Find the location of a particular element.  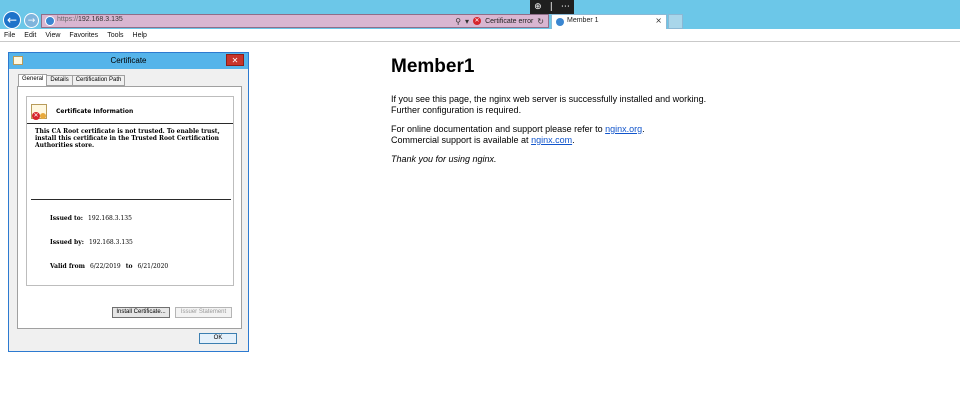

dialog-tabs: General Details Certification Path is located at coordinates (72, 80).